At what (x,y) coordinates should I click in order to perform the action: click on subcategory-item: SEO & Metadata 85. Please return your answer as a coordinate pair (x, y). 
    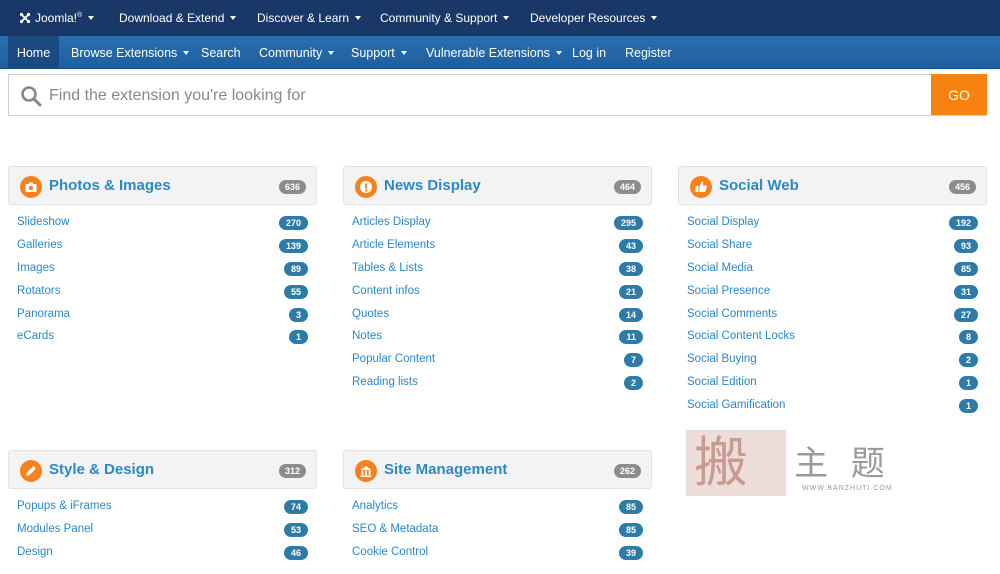
    Looking at the image, I should click on (497, 529).